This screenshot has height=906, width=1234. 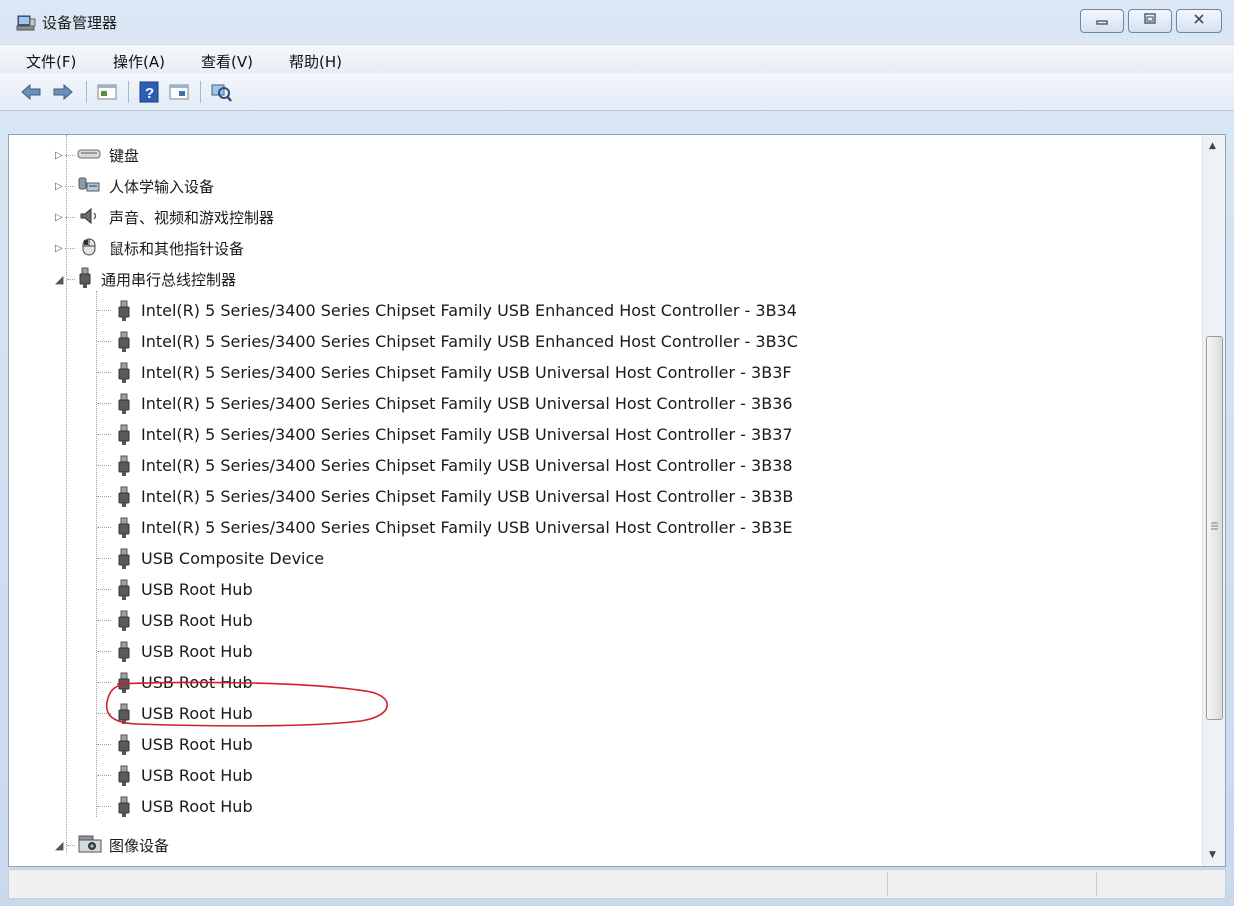 What do you see at coordinates (89, 249) in the screenshot?
I see `mouse-icon` at bounding box center [89, 249].